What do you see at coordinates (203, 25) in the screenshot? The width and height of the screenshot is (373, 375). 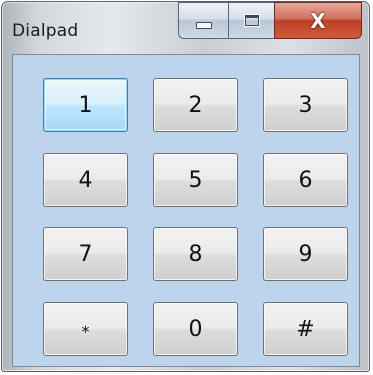 I see `minimize-icon` at bounding box center [203, 25].